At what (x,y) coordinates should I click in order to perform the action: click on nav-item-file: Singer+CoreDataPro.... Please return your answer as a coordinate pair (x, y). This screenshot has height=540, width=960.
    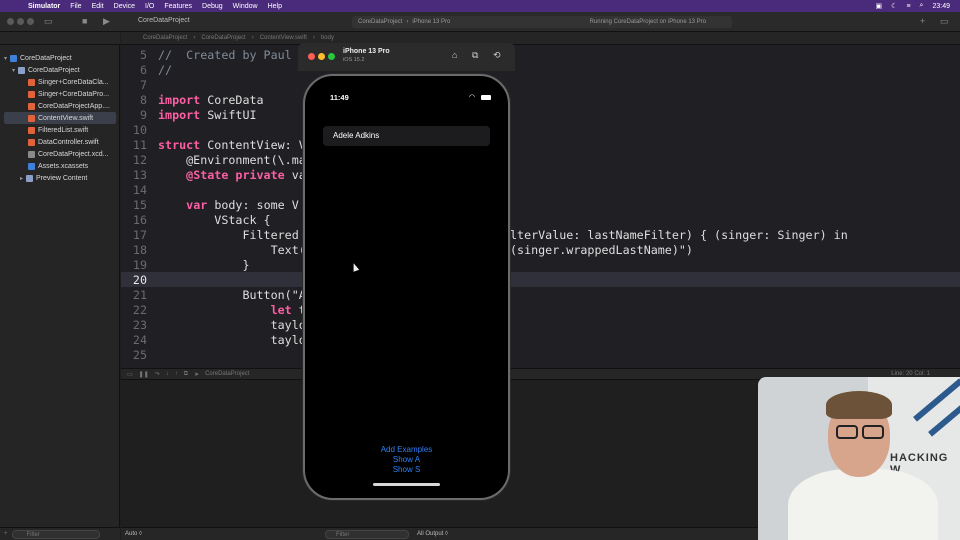
    Looking at the image, I should click on (58, 94).